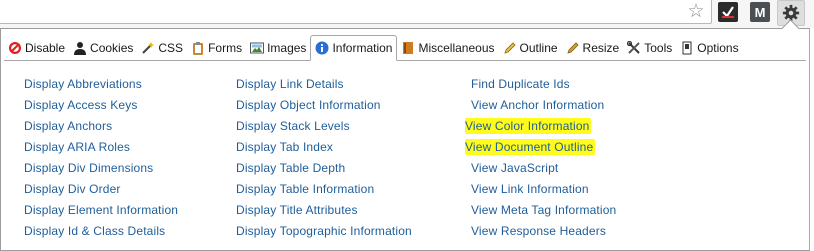 The image size is (814, 251). What do you see at coordinates (353, 192) in the screenshot?
I see `menu-item: Display Table Information` at bounding box center [353, 192].